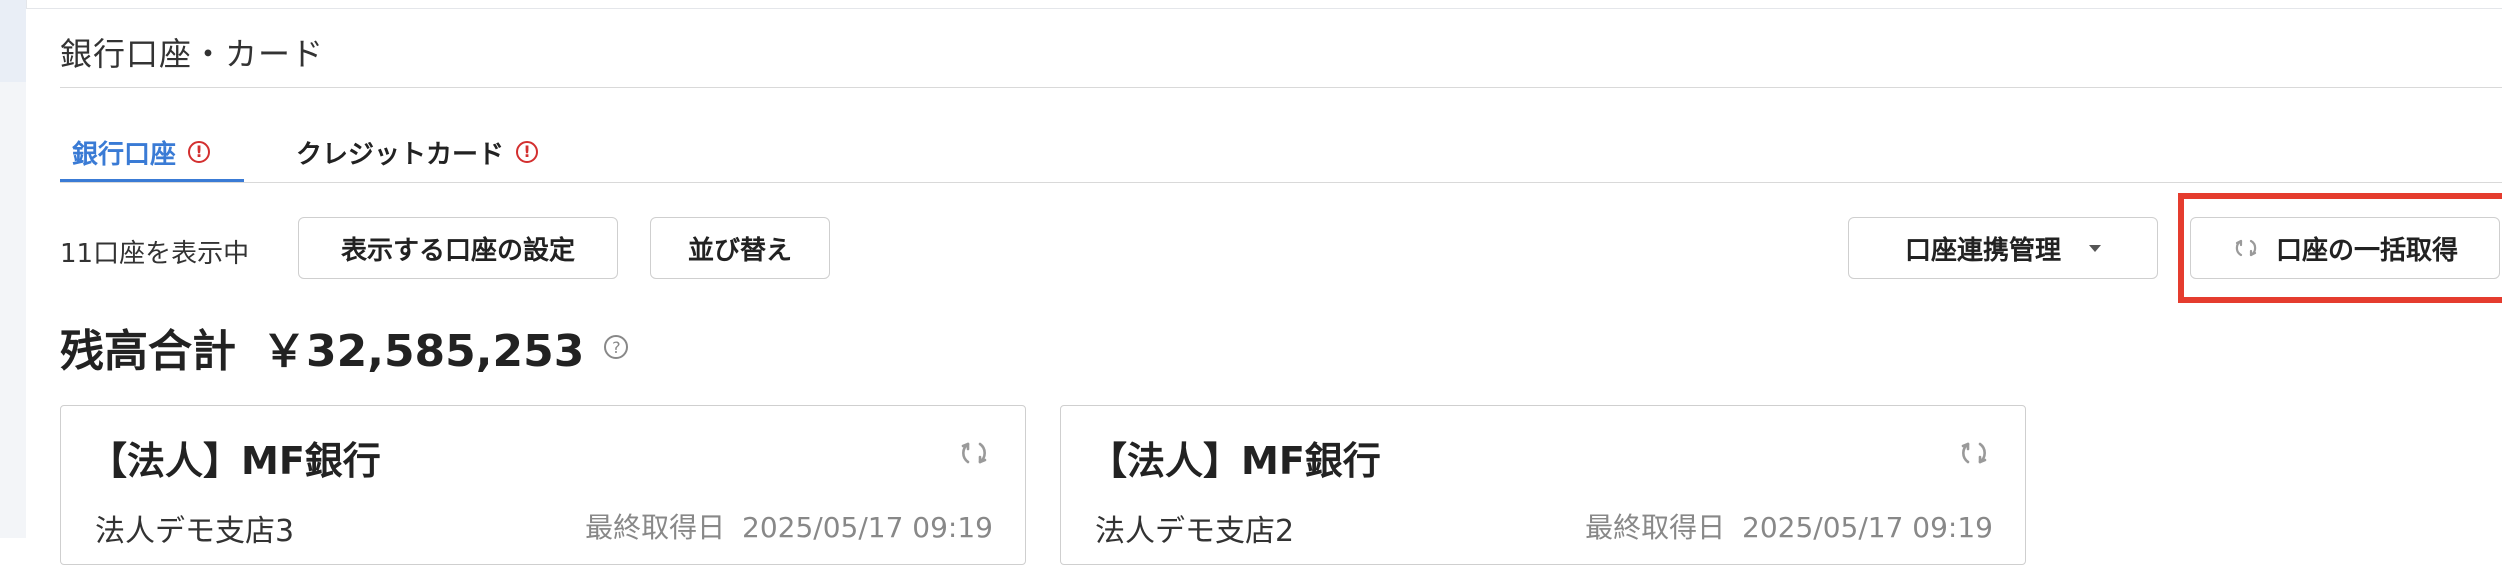 The image size is (2502, 565). Describe the element at coordinates (148, 351) in the screenshot. I see `balance-label: 残高合計` at that location.